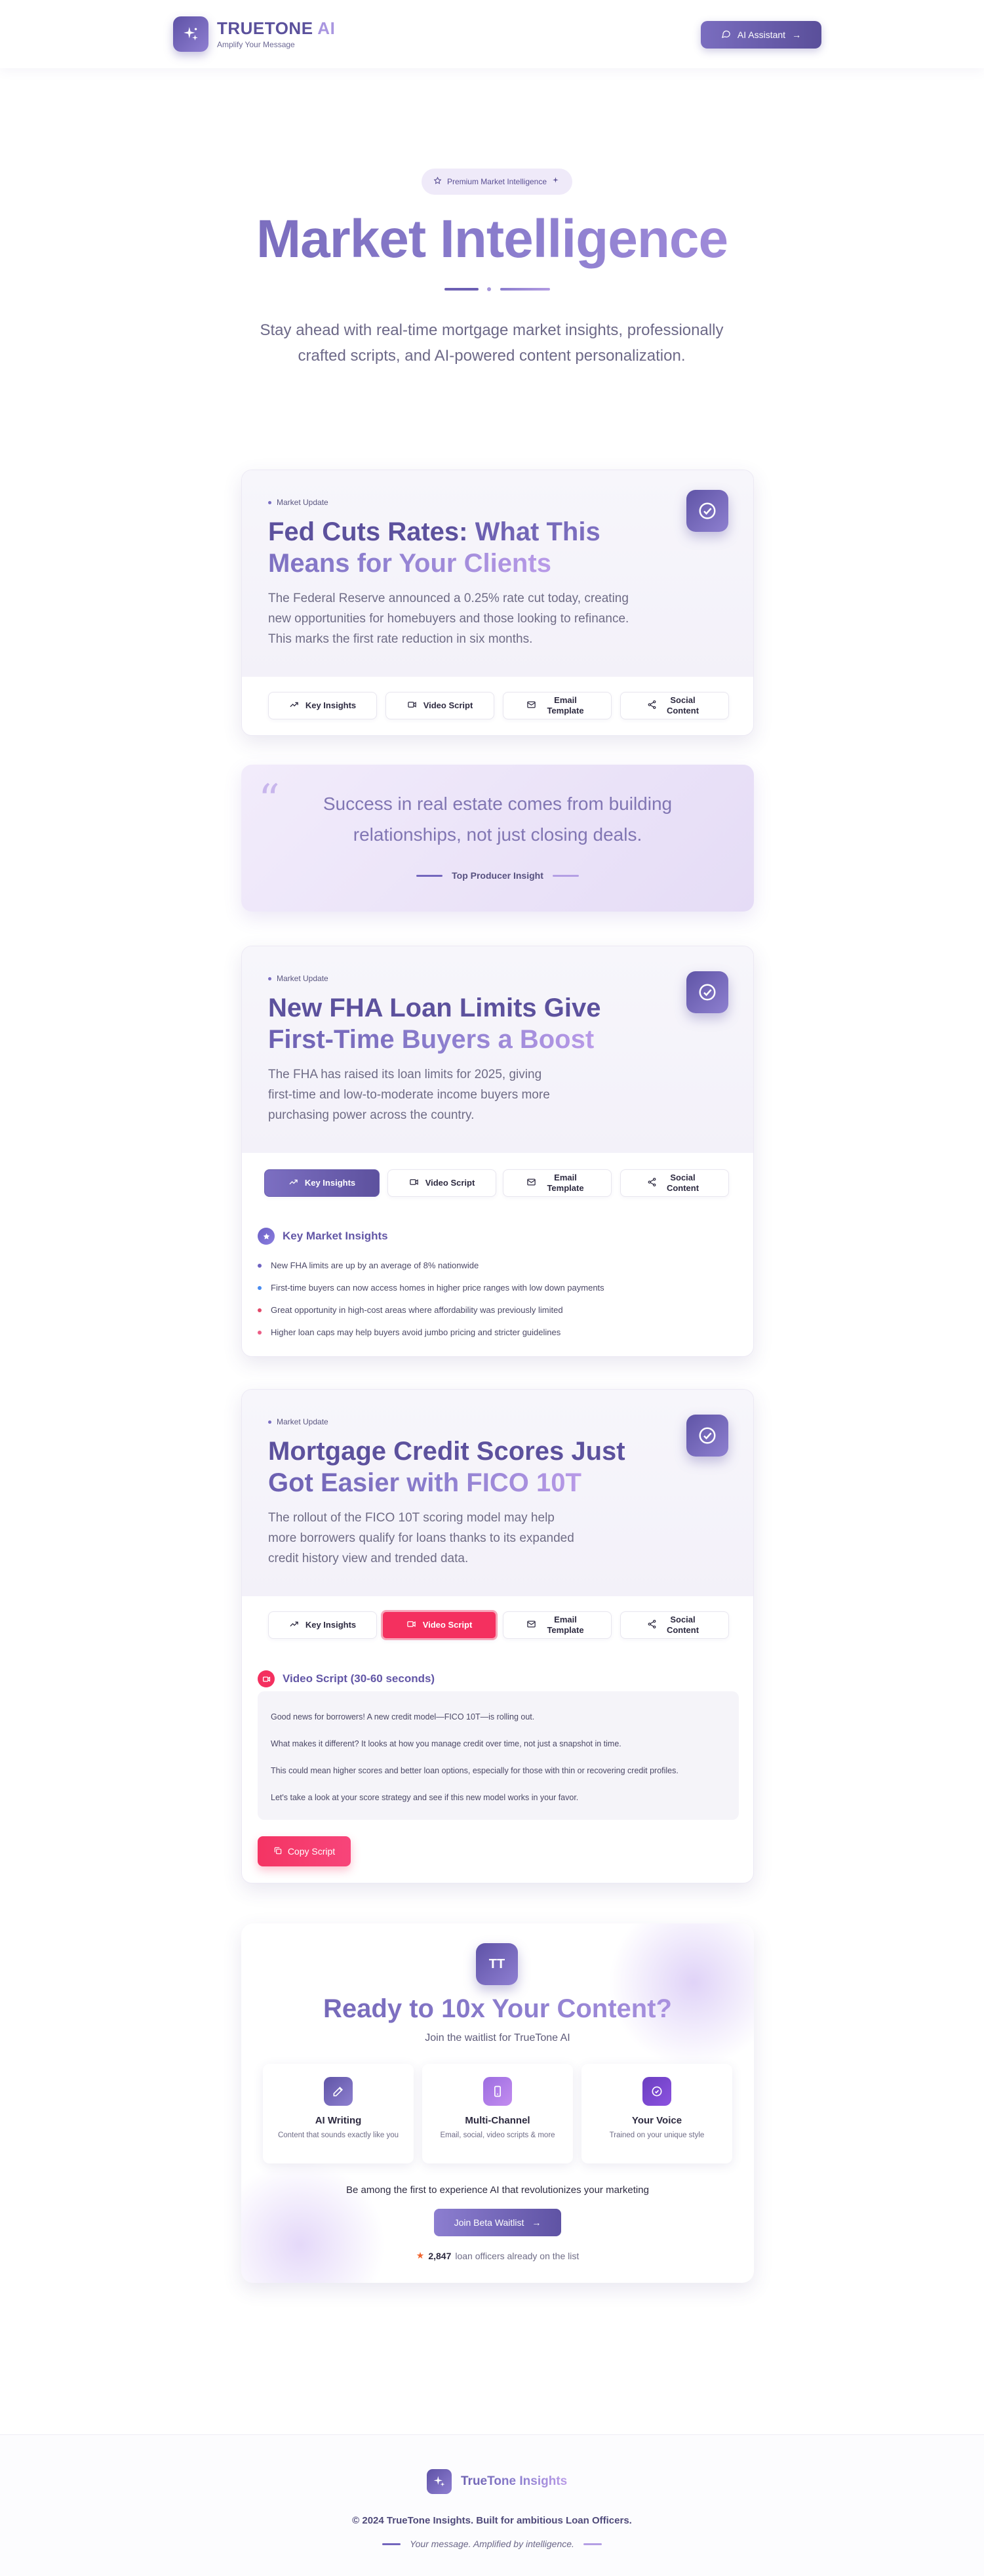 Image resolution: width=984 pixels, height=2576 pixels. I want to click on copy-icon, so click(278, 1851).